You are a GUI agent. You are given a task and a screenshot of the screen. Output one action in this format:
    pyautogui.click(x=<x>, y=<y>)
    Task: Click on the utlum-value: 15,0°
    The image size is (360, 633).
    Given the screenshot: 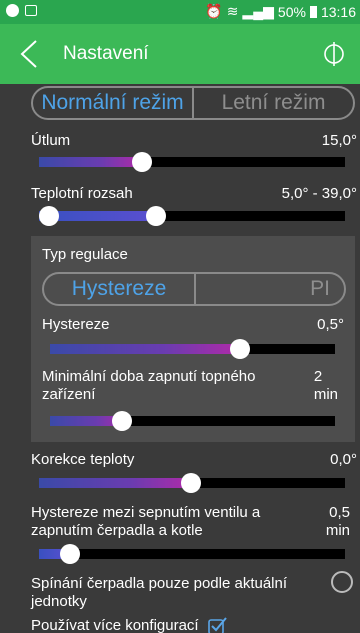 What is the action you would take?
    pyautogui.click(x=339, y=140)
    